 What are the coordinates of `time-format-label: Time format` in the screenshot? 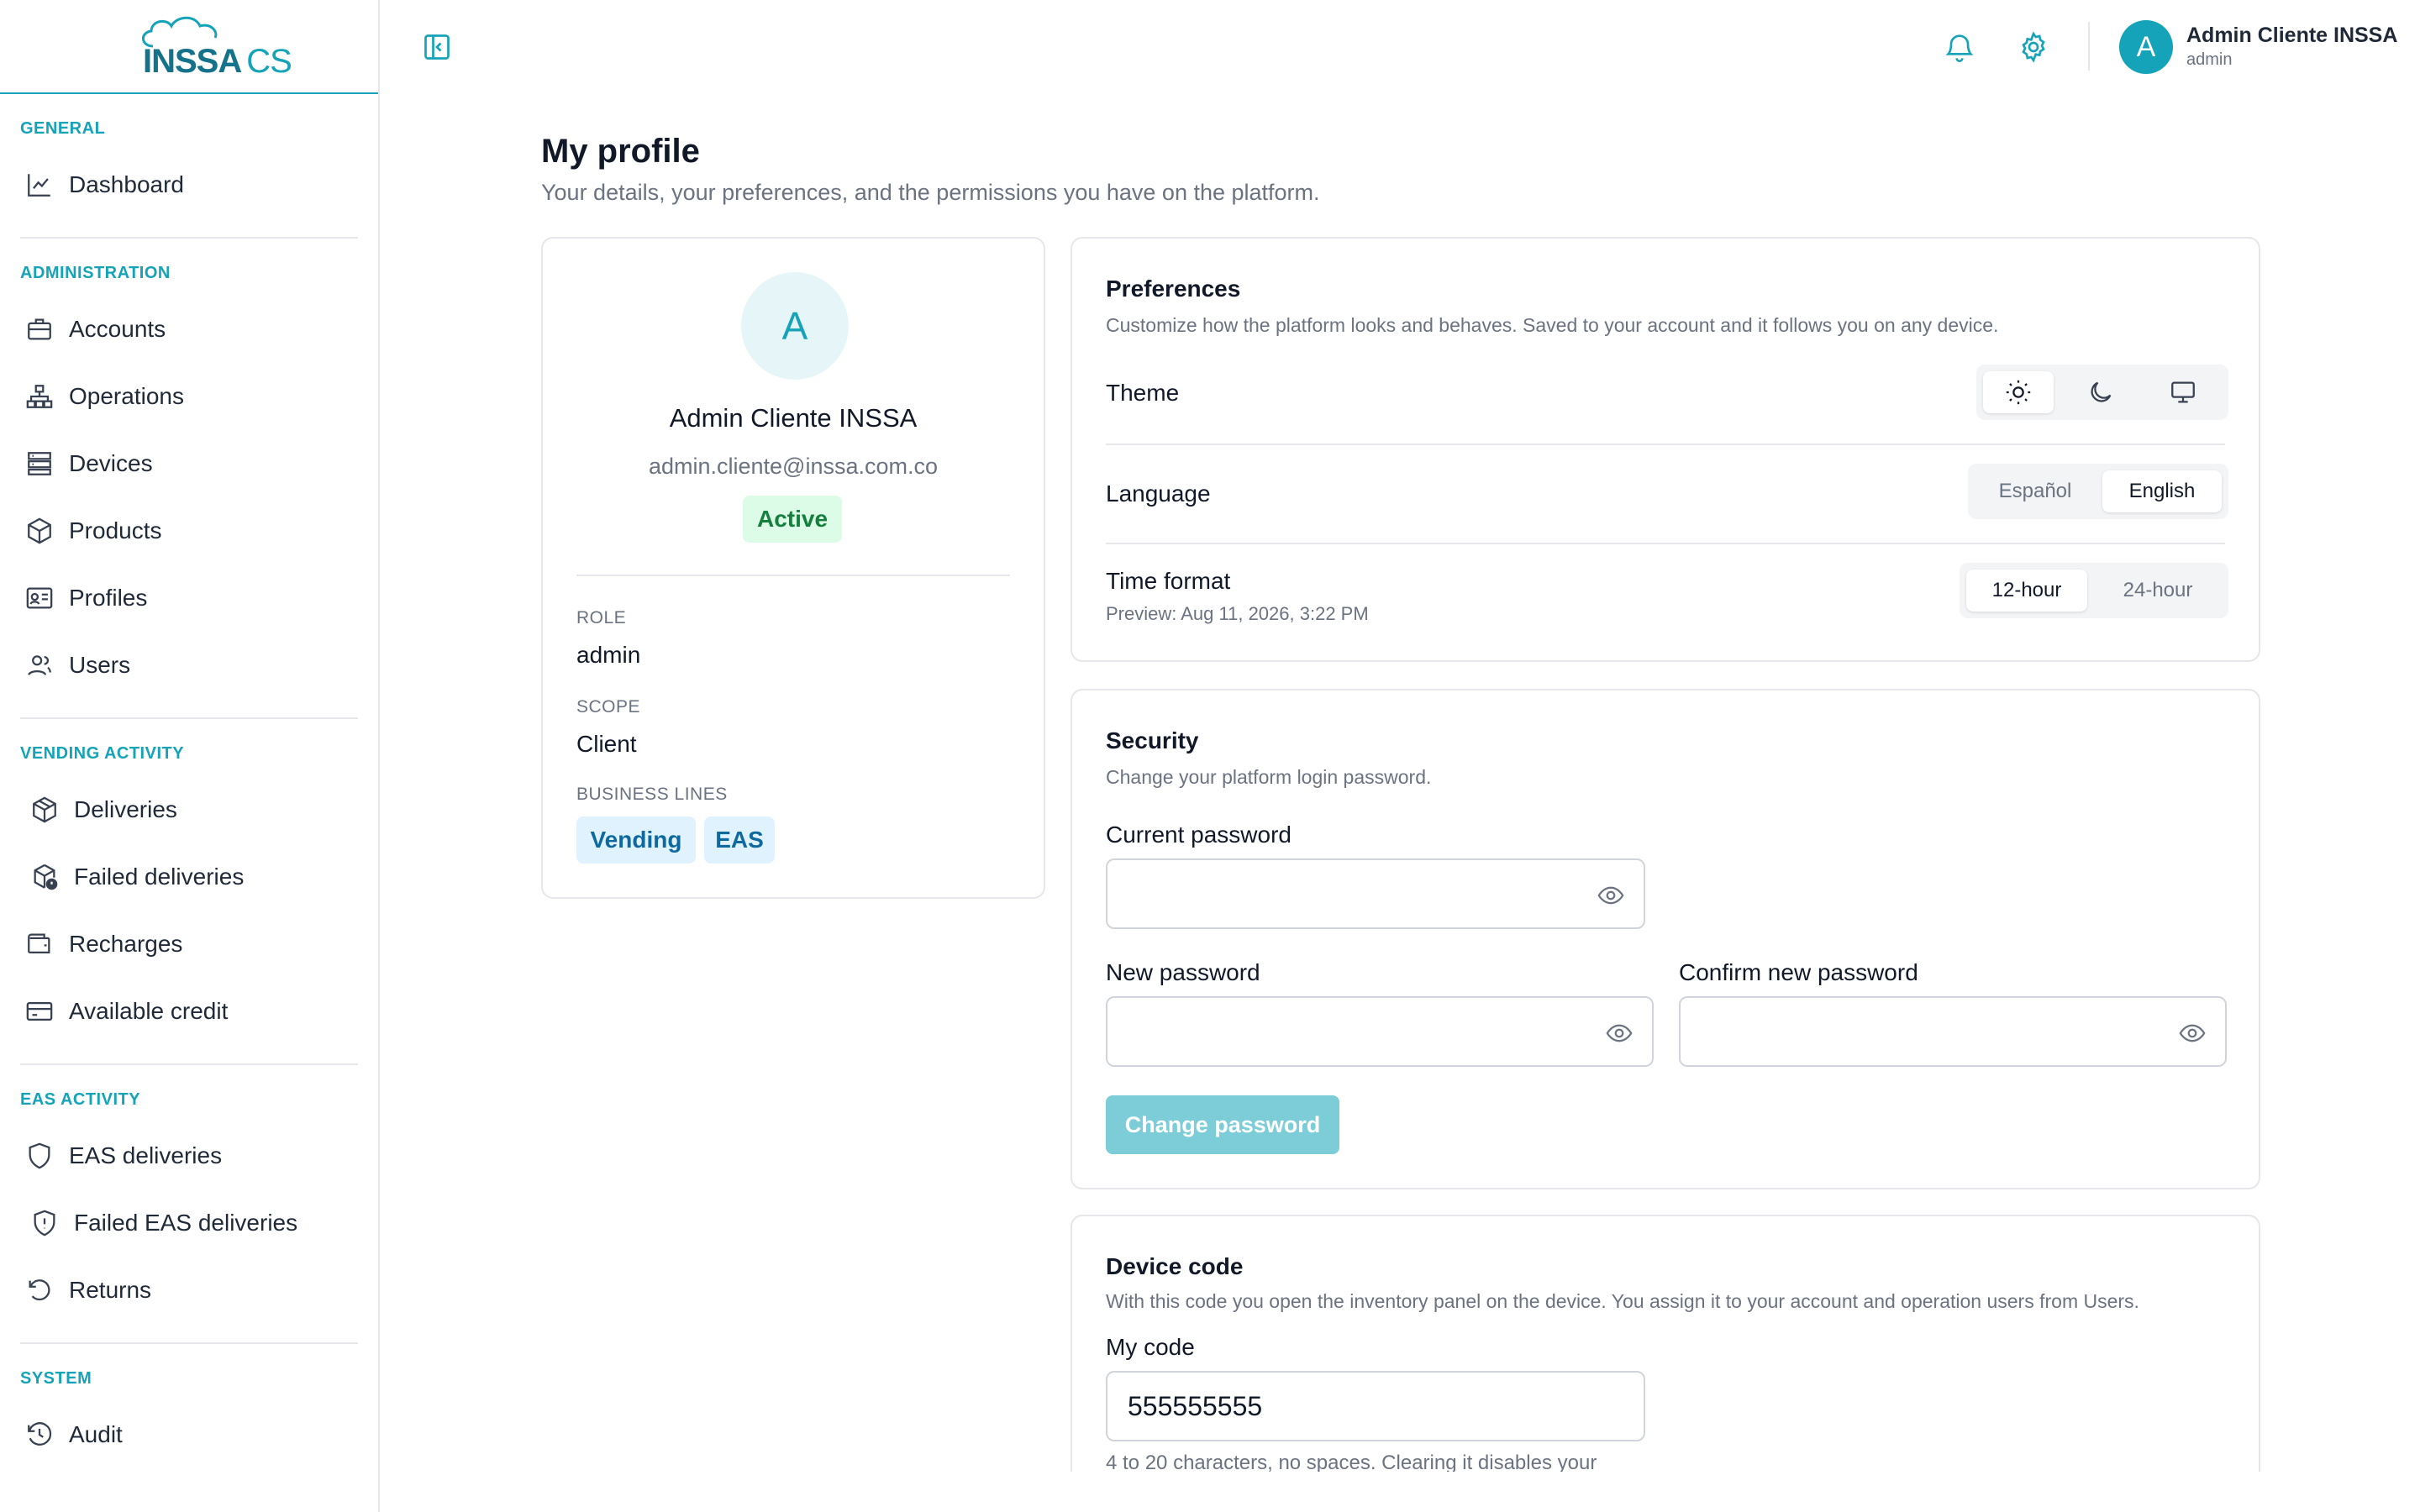 It's located at (1168, 581).